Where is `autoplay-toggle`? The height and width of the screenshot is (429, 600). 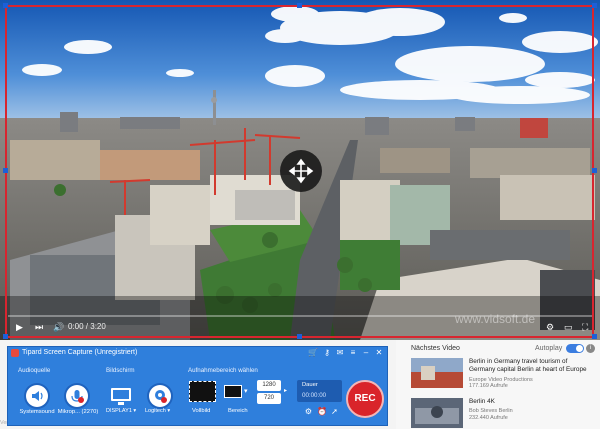
autoplay-toggle is located at coordinates (575, 348).